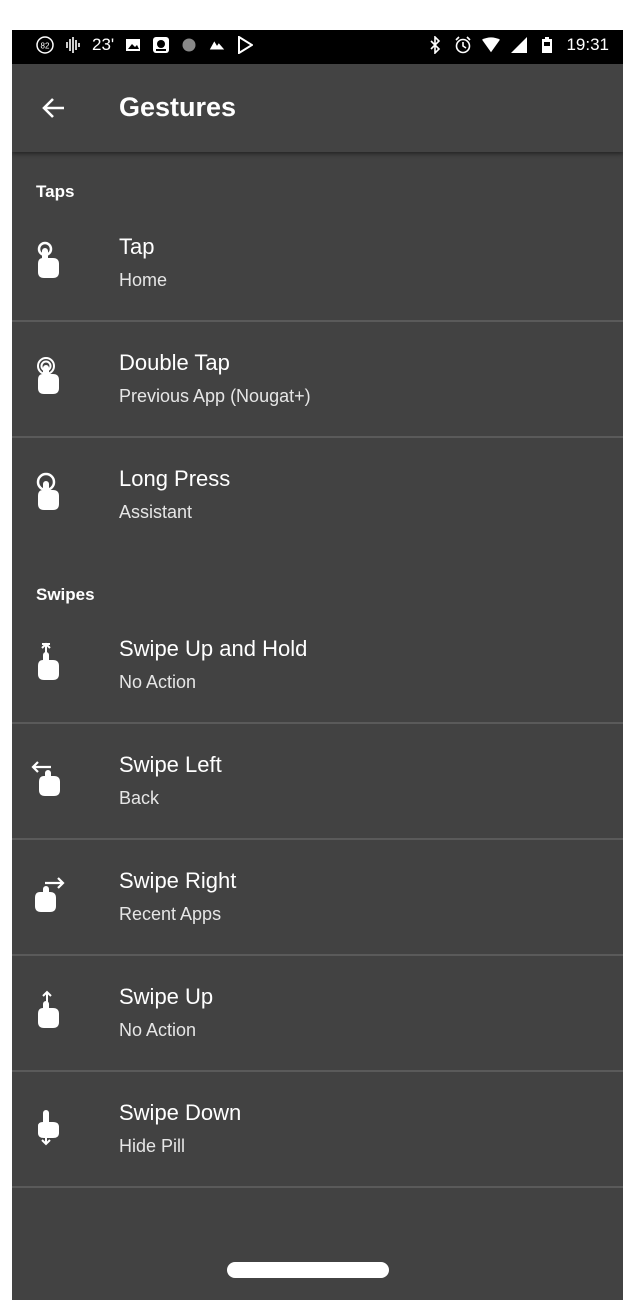  I want to click on status-bar-left: 82 23', so click(145, 45).